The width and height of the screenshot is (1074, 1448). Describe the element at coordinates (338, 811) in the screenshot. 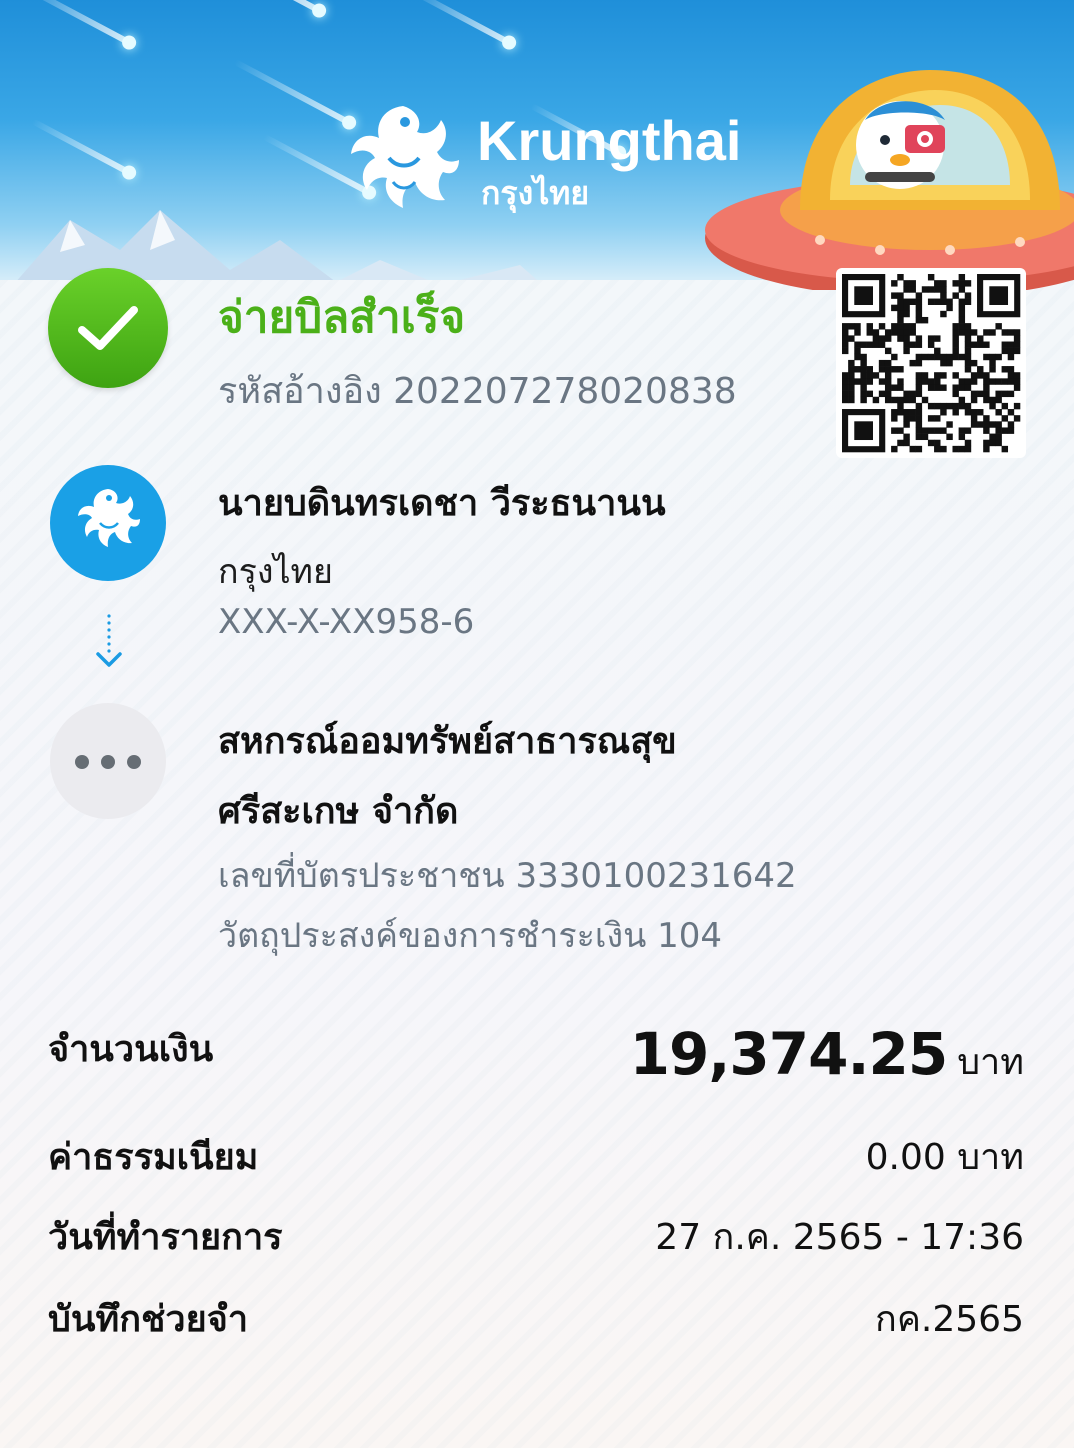

I see `receiver-name-line2: ศรีสะเกษ จำกัด` at that location.